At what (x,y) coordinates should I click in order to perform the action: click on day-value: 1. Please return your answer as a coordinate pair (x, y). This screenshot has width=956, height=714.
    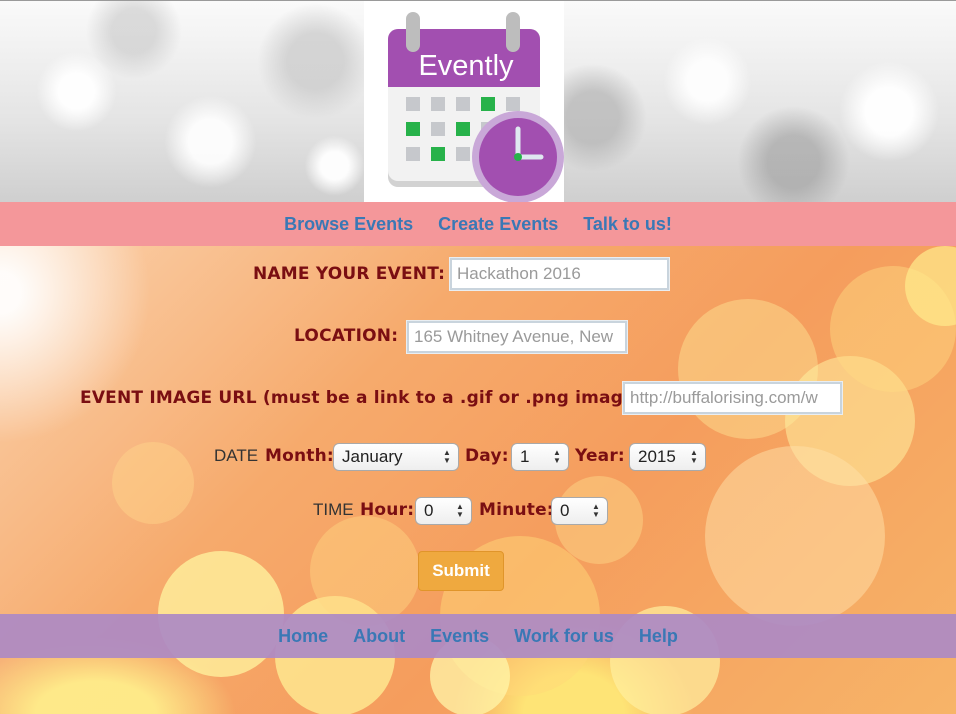
    Looking at the image, I should click on (525, 456).